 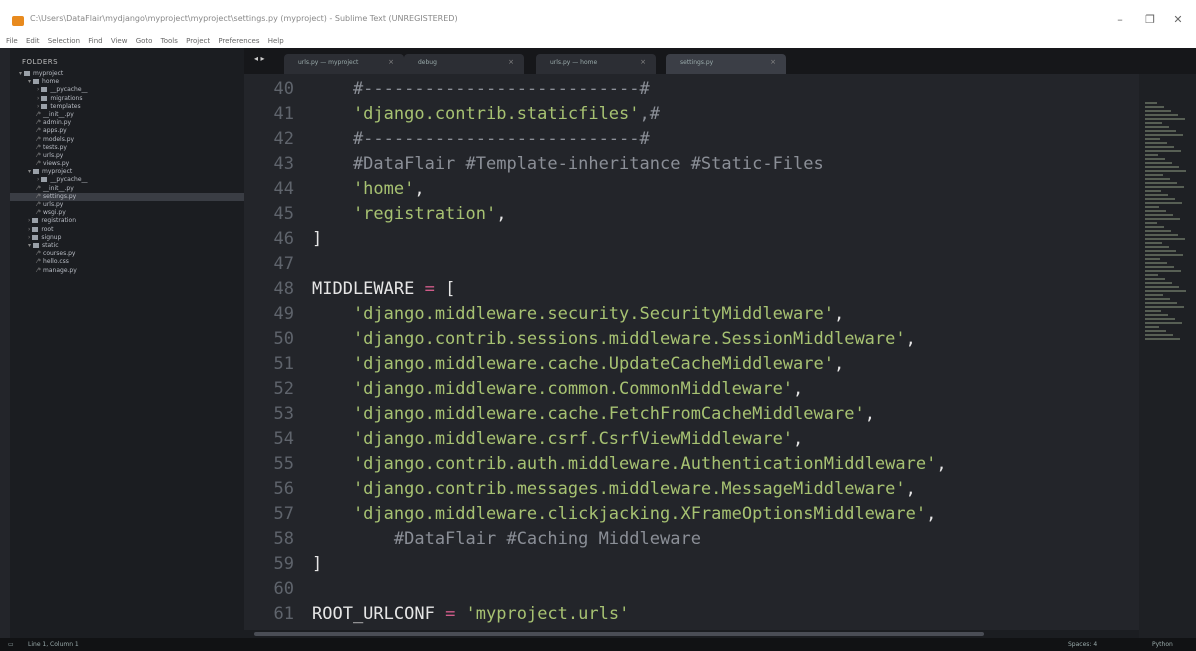 What do you see at coordinates (127, 213) in the screenshot?
I see `tree-item: ⁄* wsgi.py` at bounding box center [127, 213].